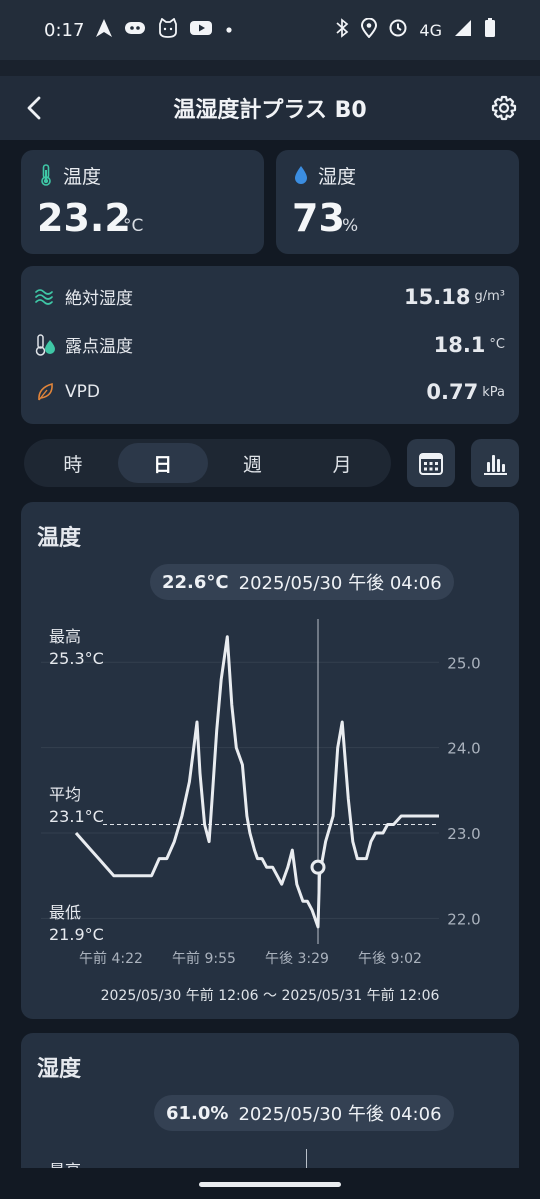 The width and height of the screenshot is (540, 1199). I want to click on clock: 0:17, so click(64, 30).